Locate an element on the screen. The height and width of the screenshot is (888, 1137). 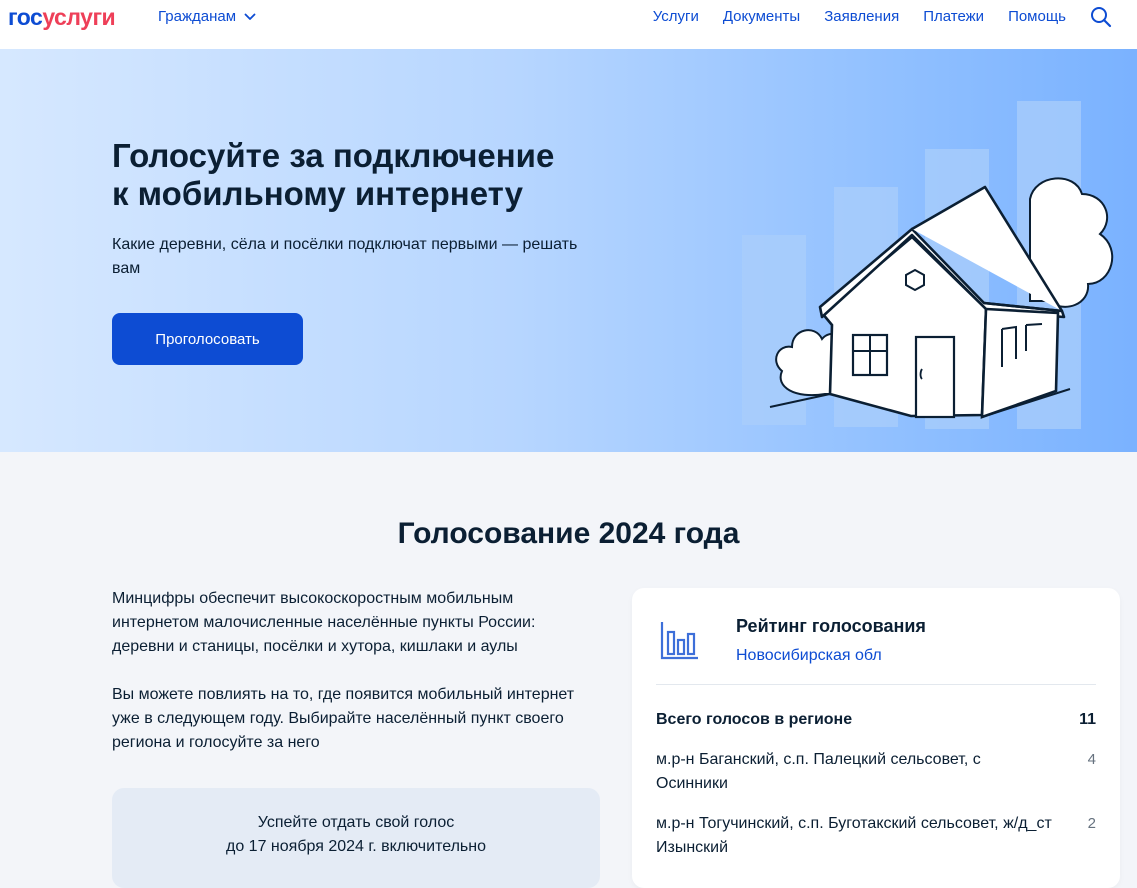
search-icon is located at coordinates (1101, 17).